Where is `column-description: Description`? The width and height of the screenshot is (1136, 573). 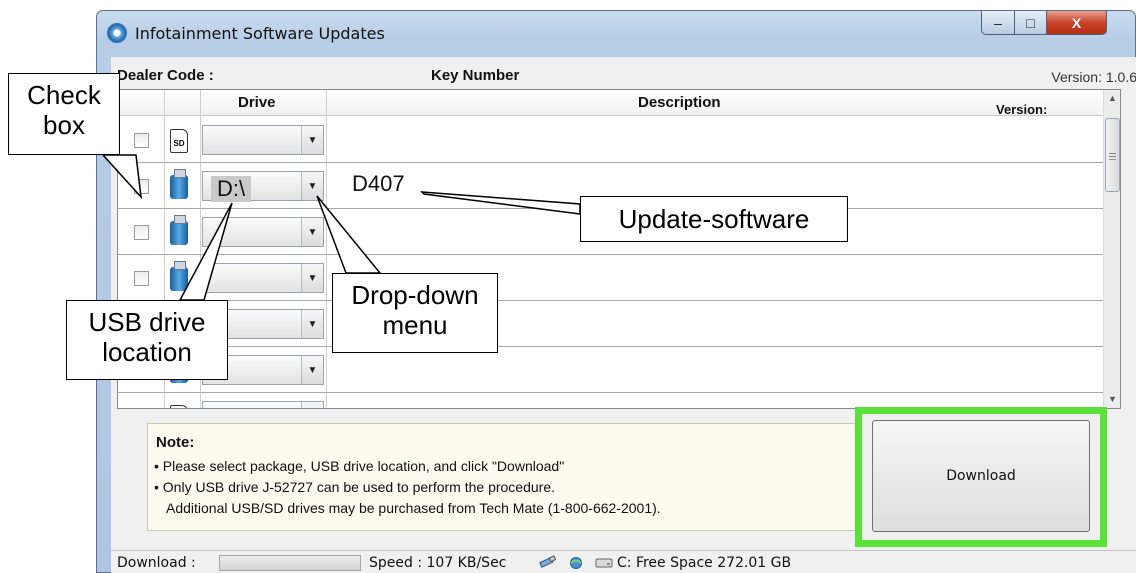
column-description: Description is located at coordinates (679, 102).